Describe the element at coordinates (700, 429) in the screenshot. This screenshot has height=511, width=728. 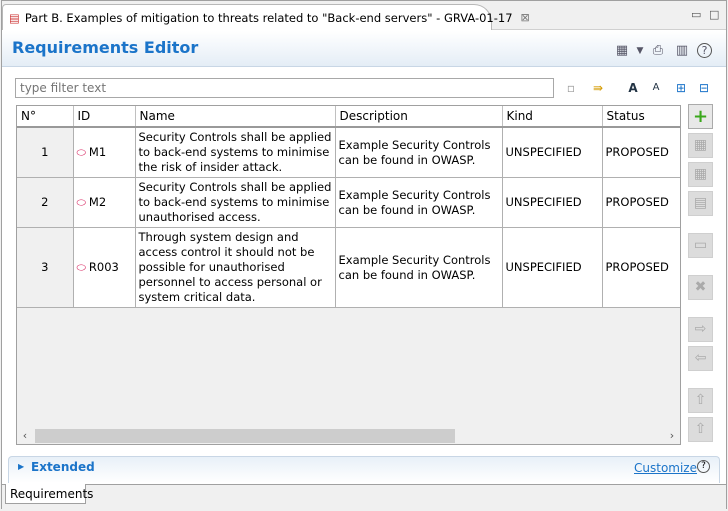
I see `move-up-button: ⇧` at that location.